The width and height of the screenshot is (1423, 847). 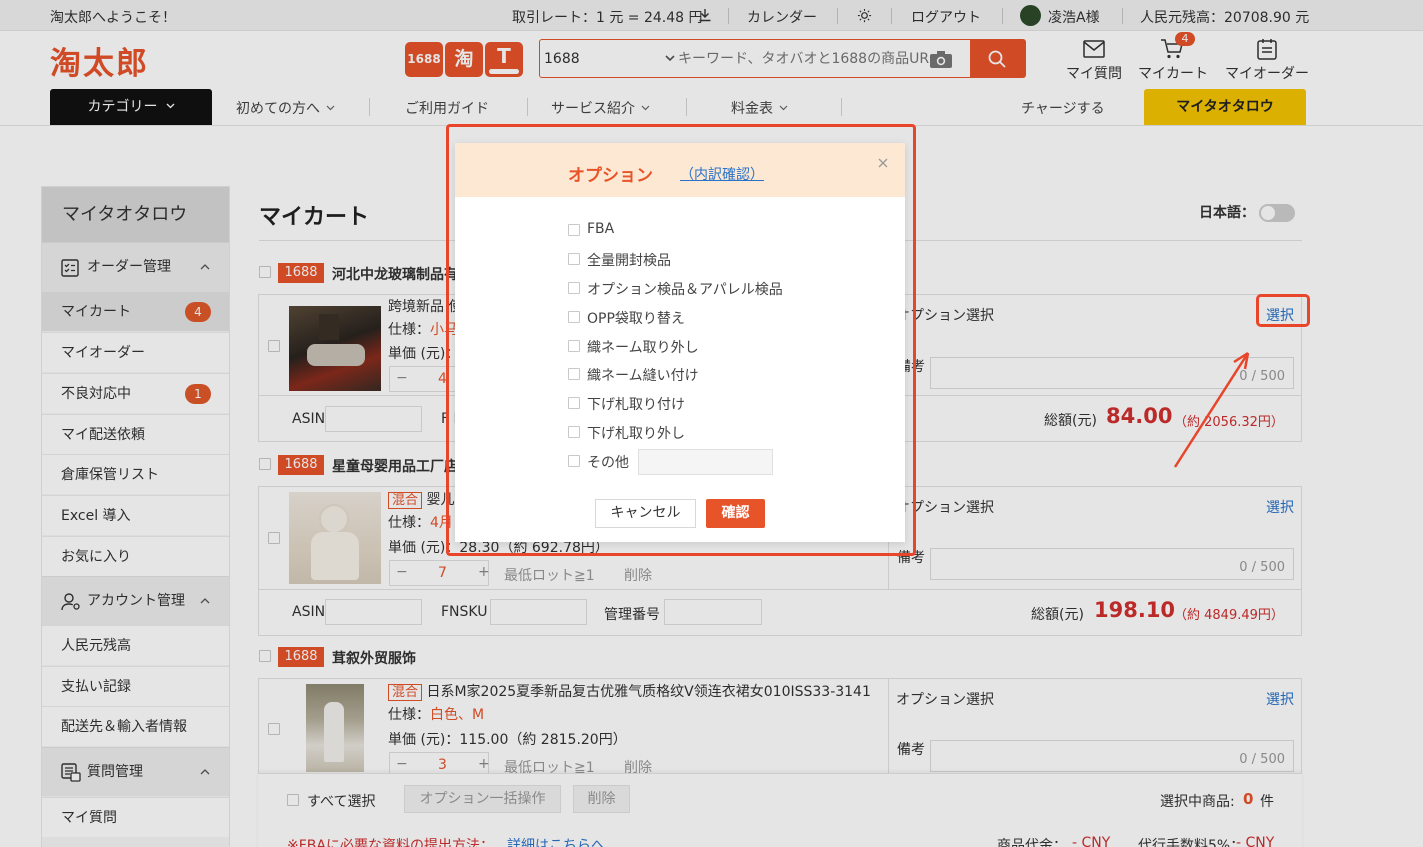 I want to click on annotation-arrow-icon, so click(x=1211, y=409).